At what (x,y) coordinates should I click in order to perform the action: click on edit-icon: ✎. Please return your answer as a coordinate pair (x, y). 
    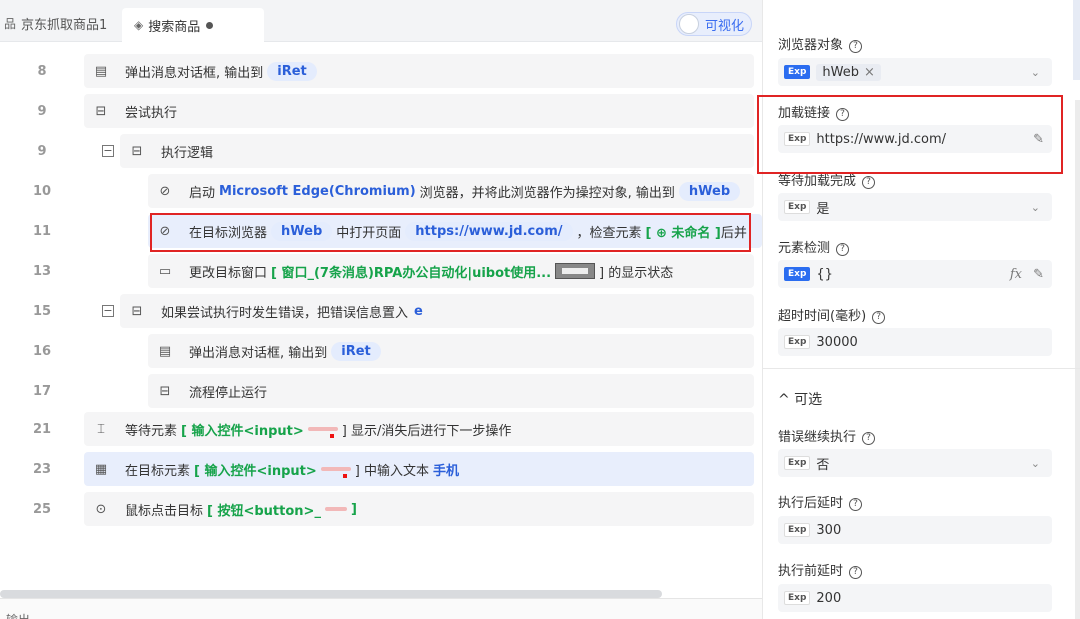
    Looking at the image, I should click on (1038, 274).